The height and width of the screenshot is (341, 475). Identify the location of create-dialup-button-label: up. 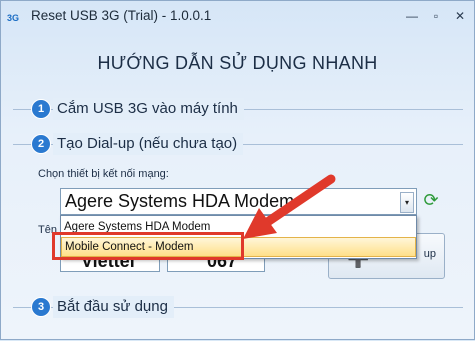
(429, 254).